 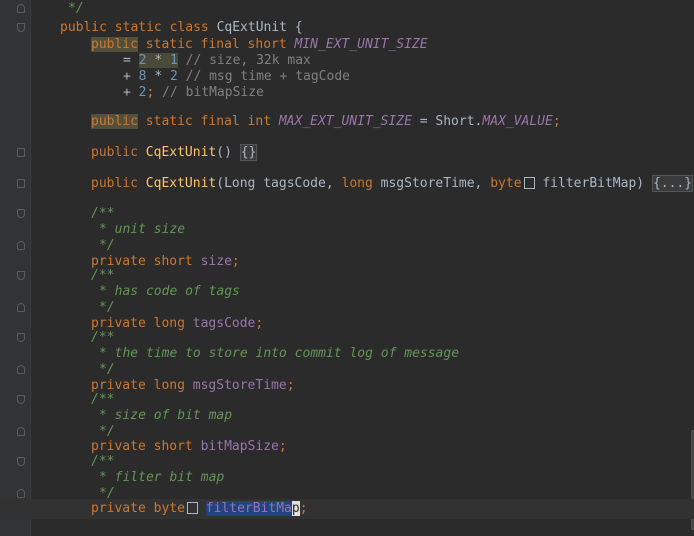 What do you see at coordinates (166, 415) in the screenshot?
I see `doc-comment: * size of bit map` at bounding box center [166, 415].